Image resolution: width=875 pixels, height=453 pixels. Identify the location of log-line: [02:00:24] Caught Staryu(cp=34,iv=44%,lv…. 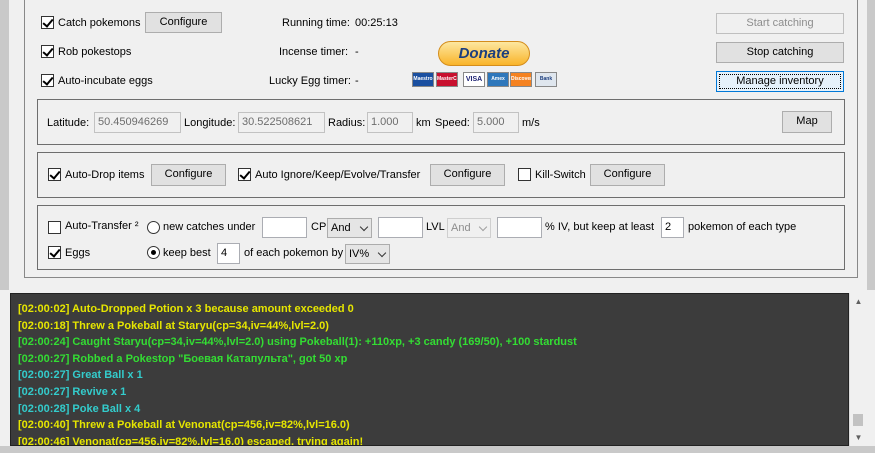
(297, 342).